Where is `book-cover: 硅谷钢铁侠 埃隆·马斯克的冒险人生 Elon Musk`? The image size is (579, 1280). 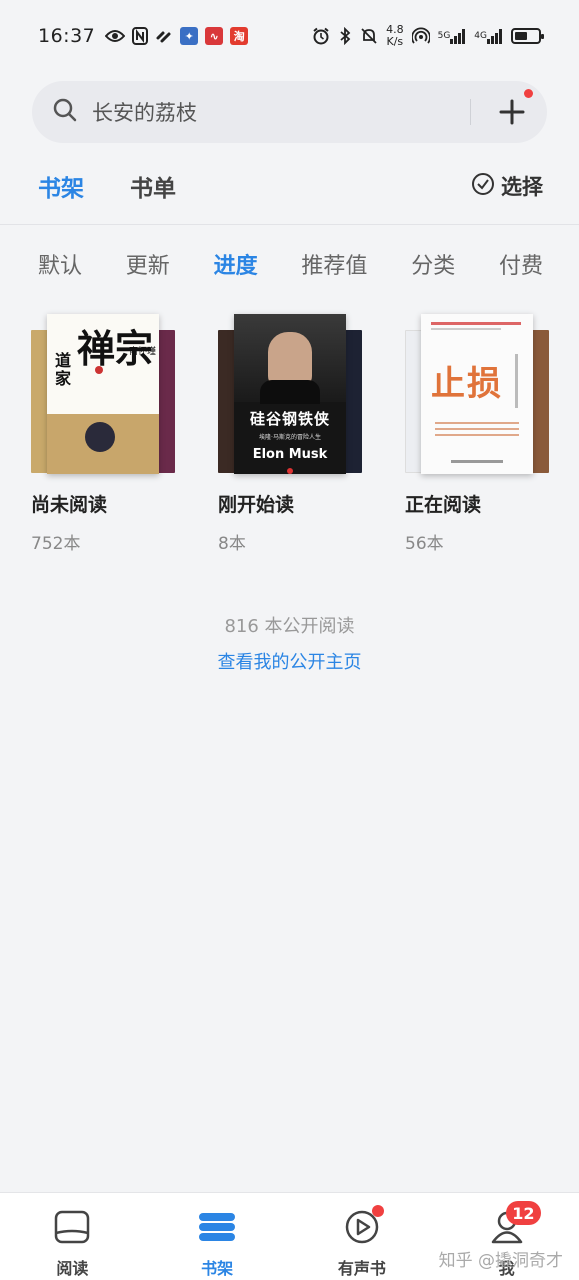 book-cover: 硅谷钢铁侠 埃隆·马斯克的冒险人生 Elon Musk is located at coordinates (290, 394).